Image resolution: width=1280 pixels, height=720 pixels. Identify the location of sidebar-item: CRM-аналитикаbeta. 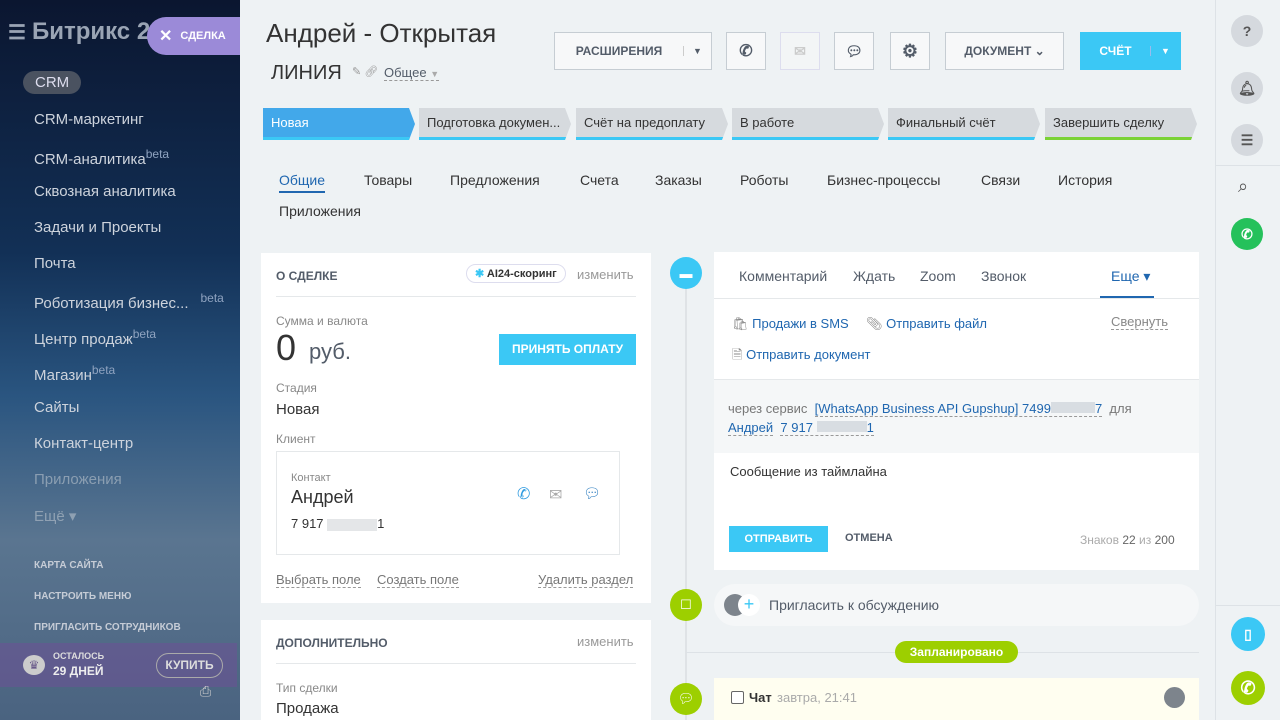
(101, 157).